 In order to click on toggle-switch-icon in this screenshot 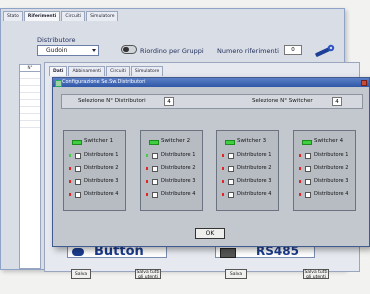, I will do `click(129, 49)`.